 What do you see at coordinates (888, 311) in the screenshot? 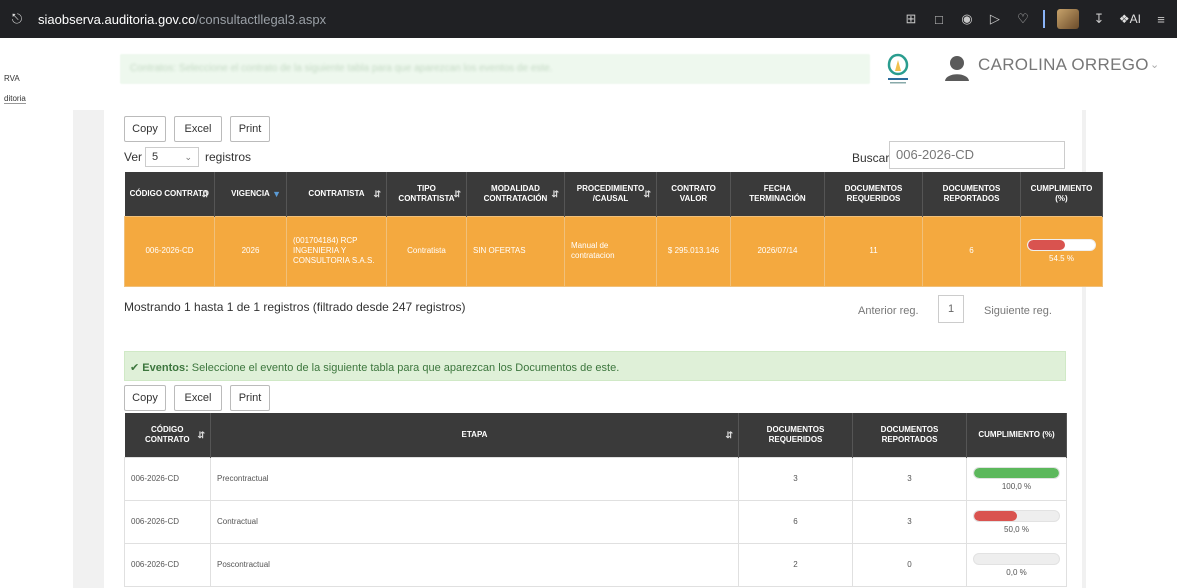
I see `prev-page-button: Anterior reg.` at bounding box center [888, 311].